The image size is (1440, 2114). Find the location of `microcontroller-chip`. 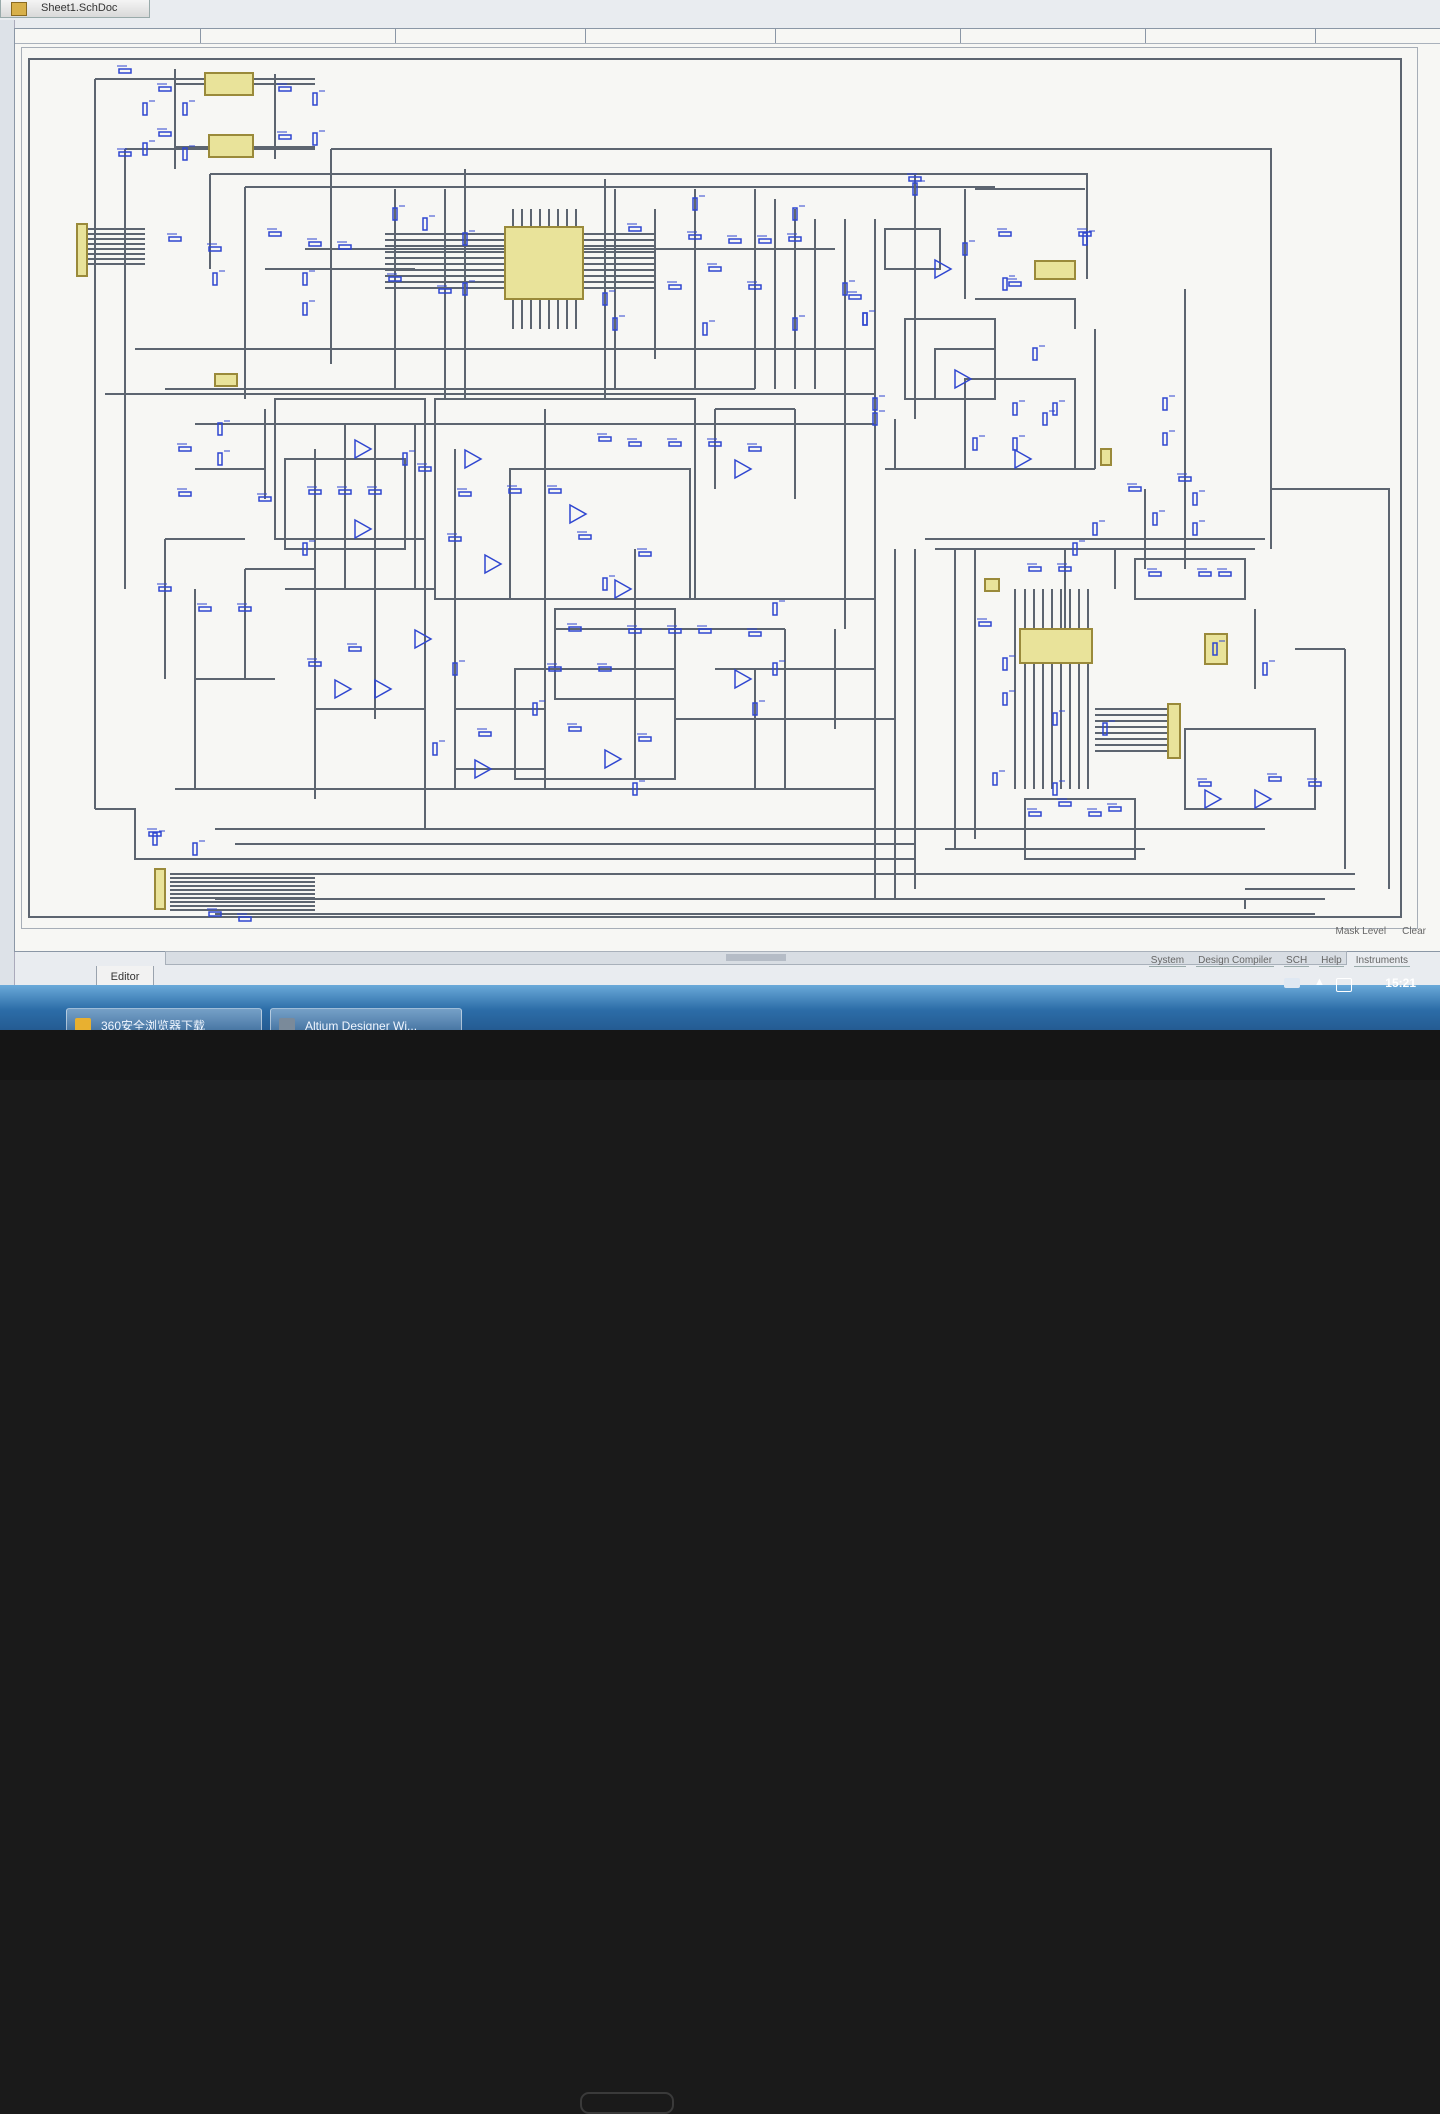

microcontroller-chip is located at coordinates (544, 263).